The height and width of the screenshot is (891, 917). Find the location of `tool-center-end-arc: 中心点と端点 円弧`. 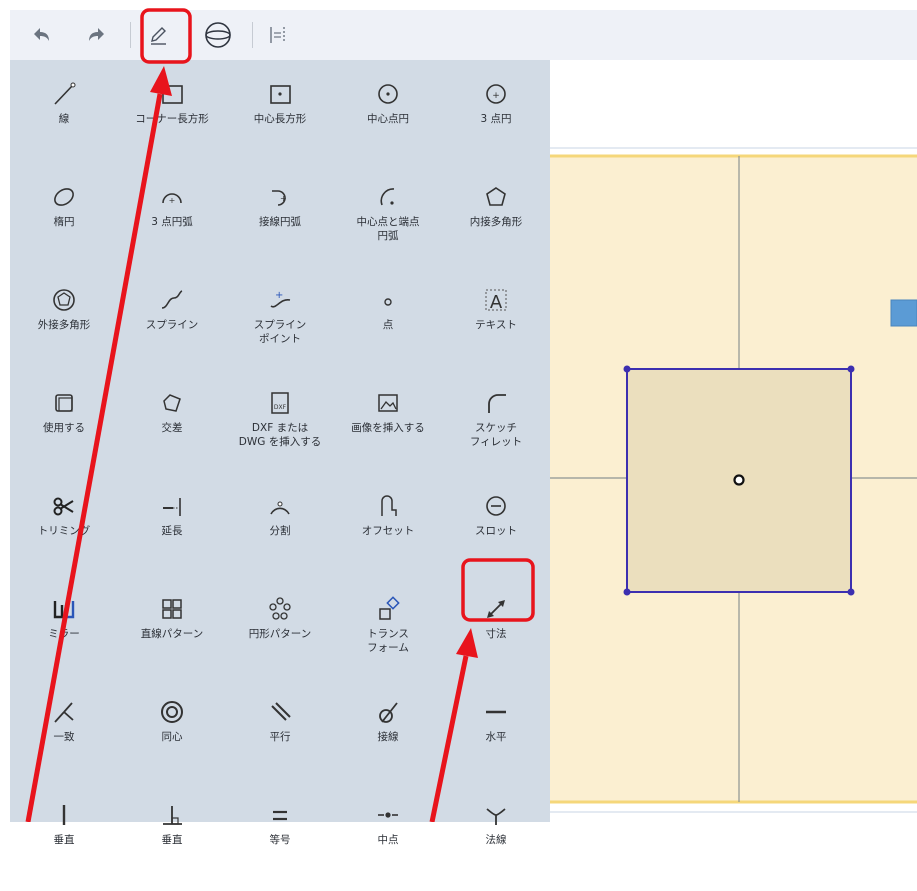

tool-center-end-arc: 中心点と端点 円弧 is located at coordinates (388, 218).